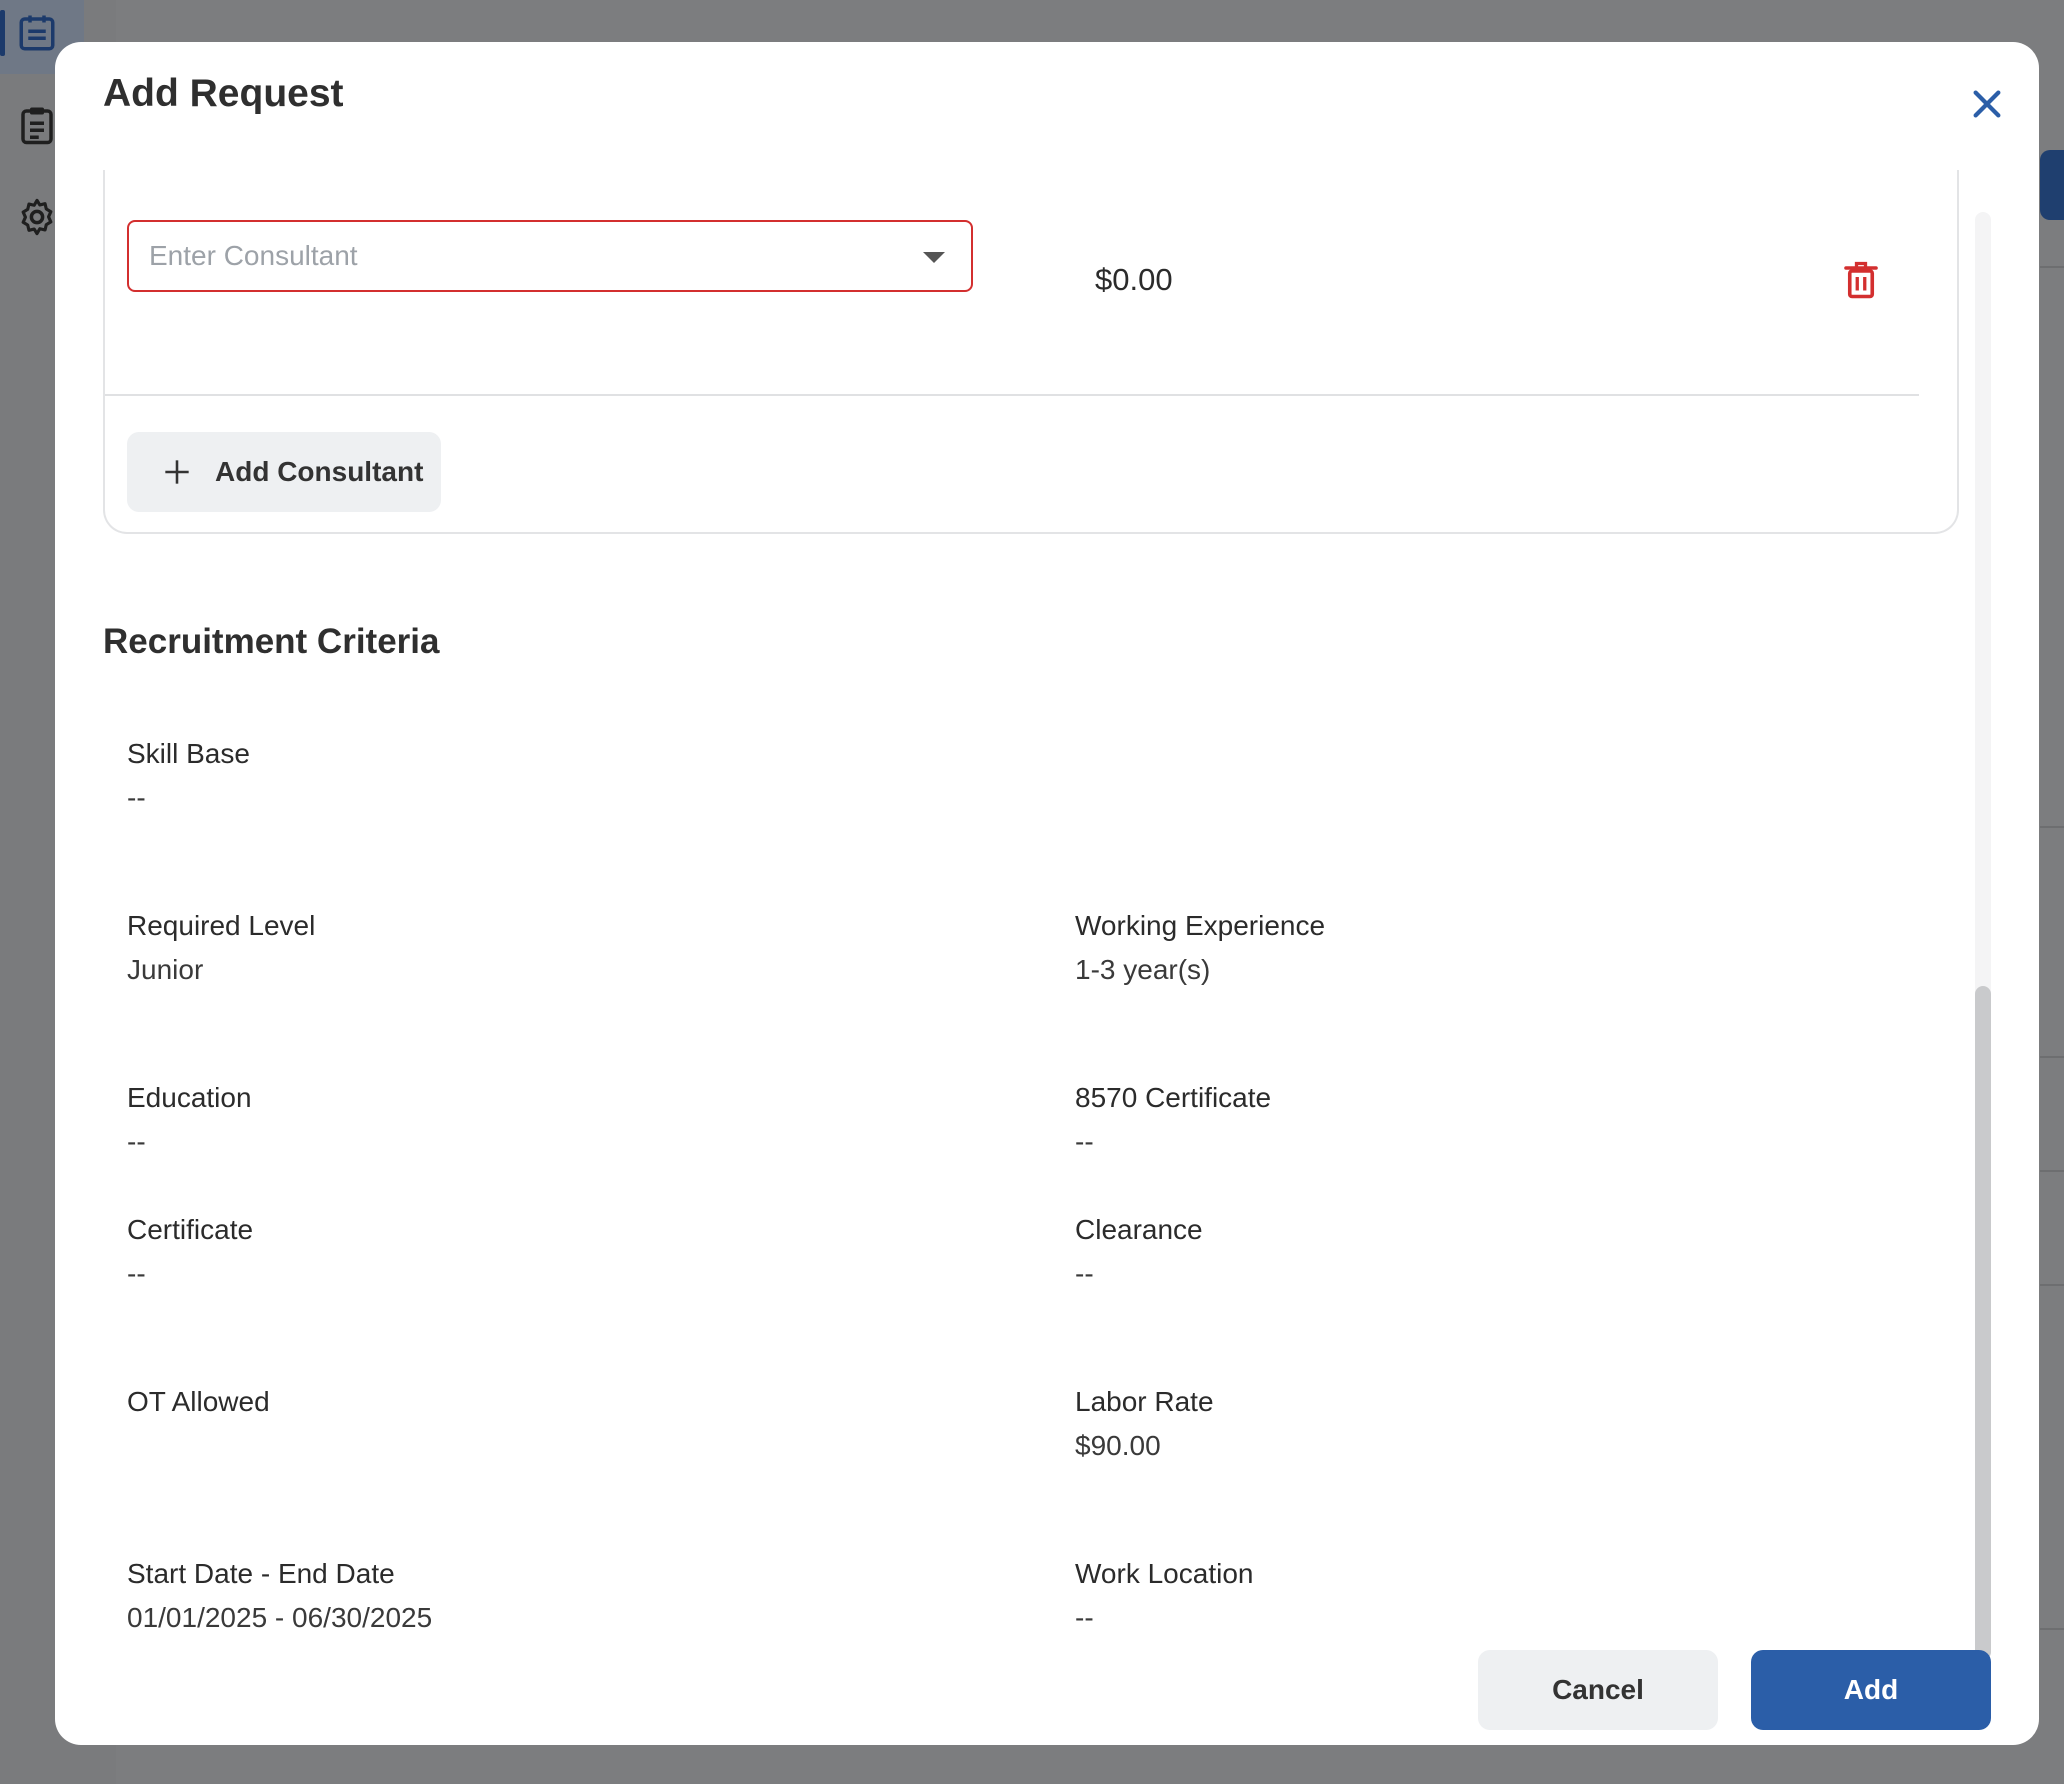 Image resolution: width=2064 pixels, height=1784 pixels. What do you see at coordinates (1871, 1690) in the screenshot?
I see `add-button: Add` at bounding box center [1871, 1690].